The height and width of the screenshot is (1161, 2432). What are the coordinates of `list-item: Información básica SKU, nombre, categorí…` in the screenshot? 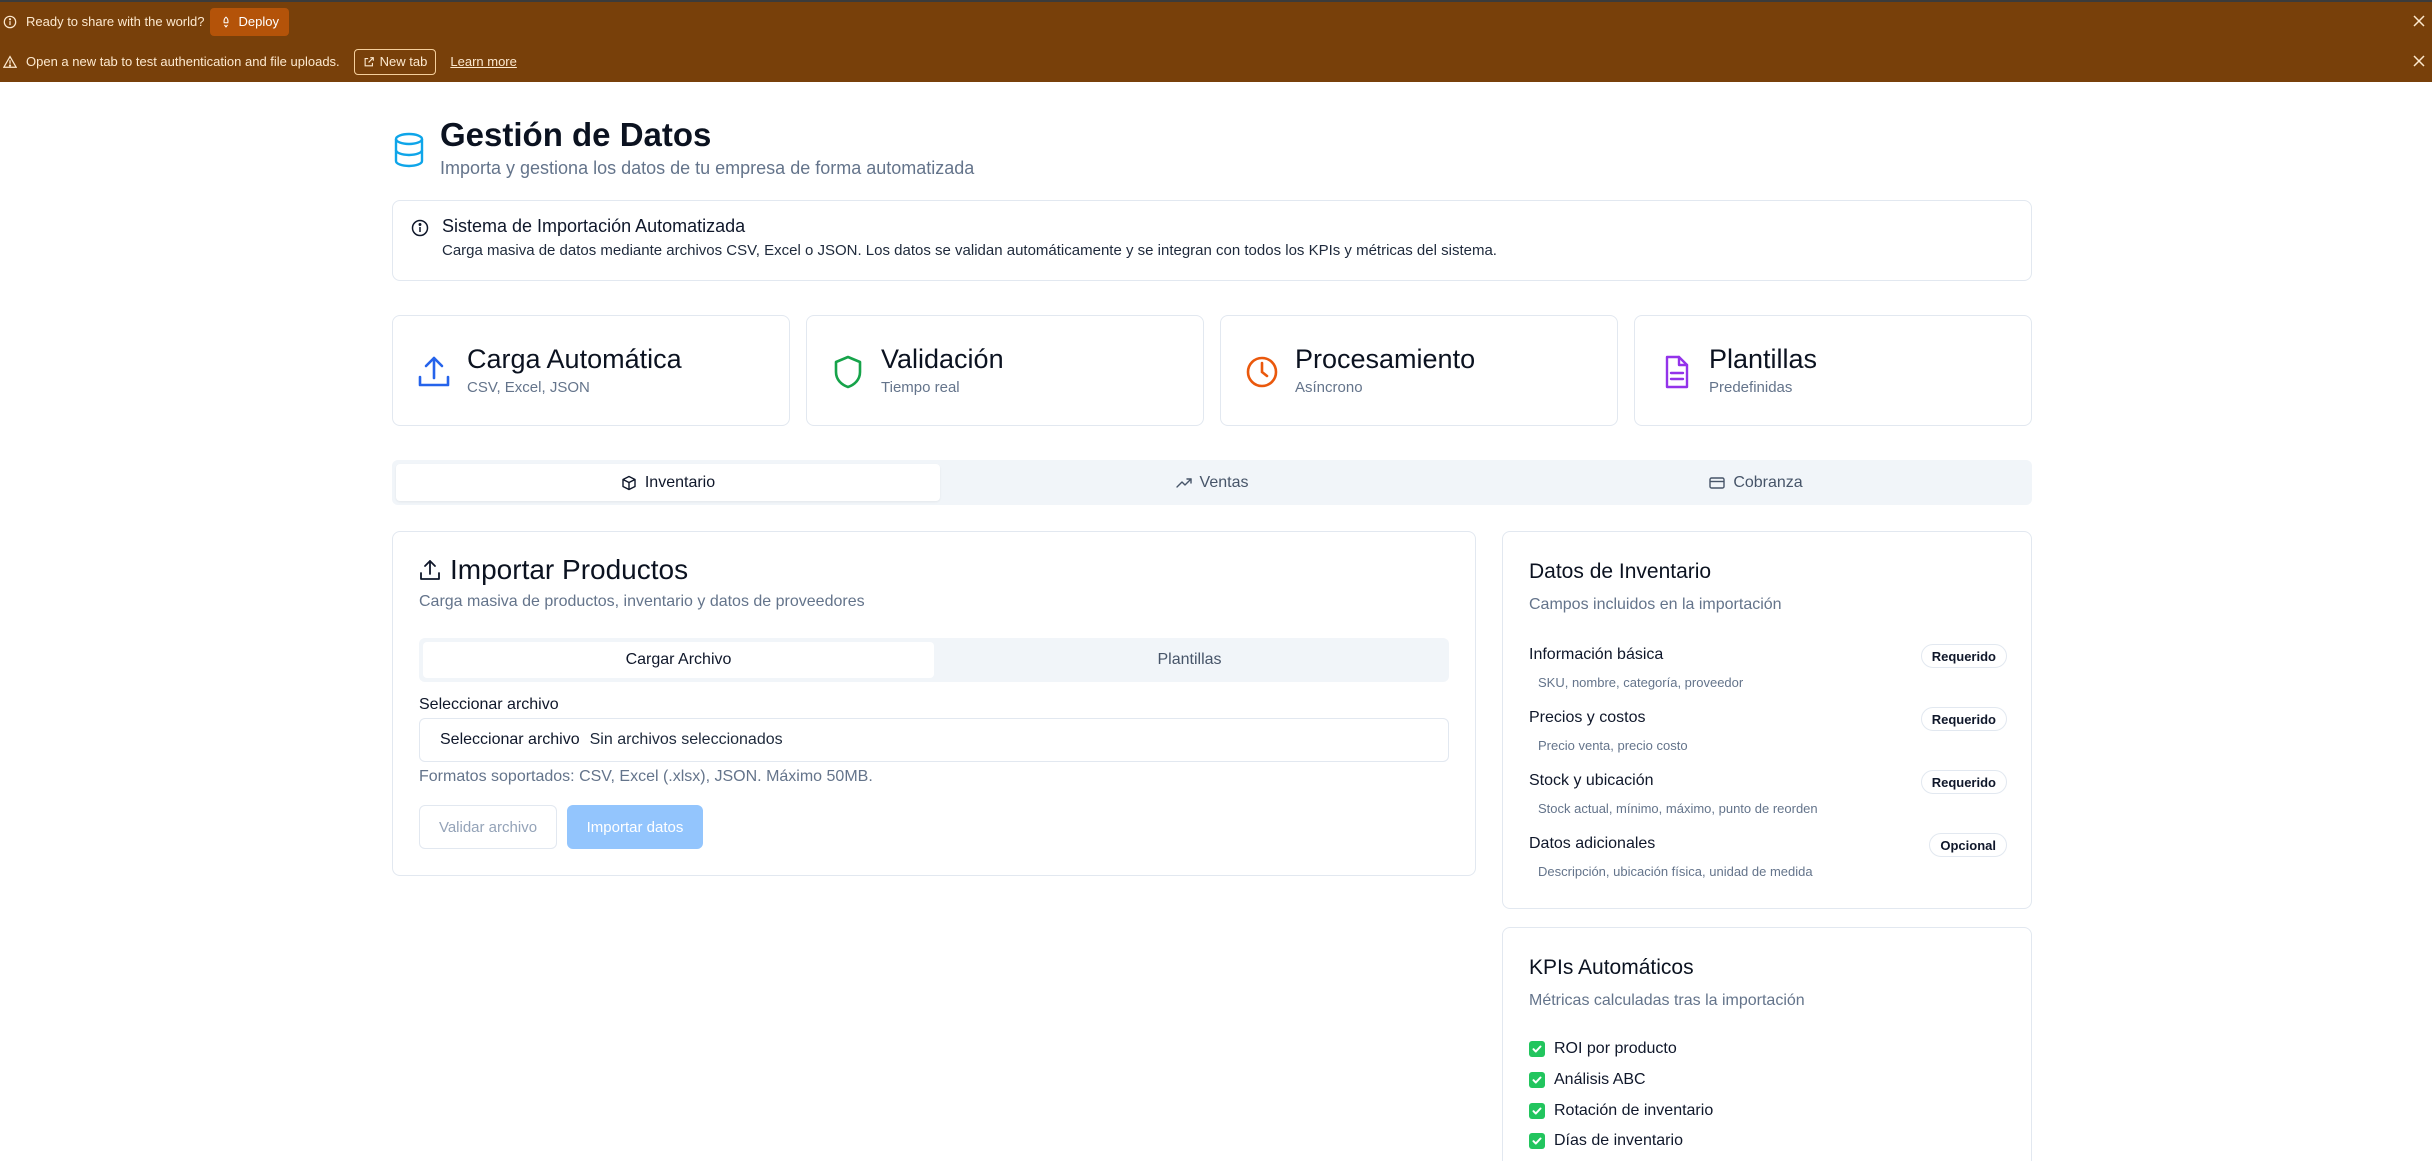 It's located at (1768, 675).